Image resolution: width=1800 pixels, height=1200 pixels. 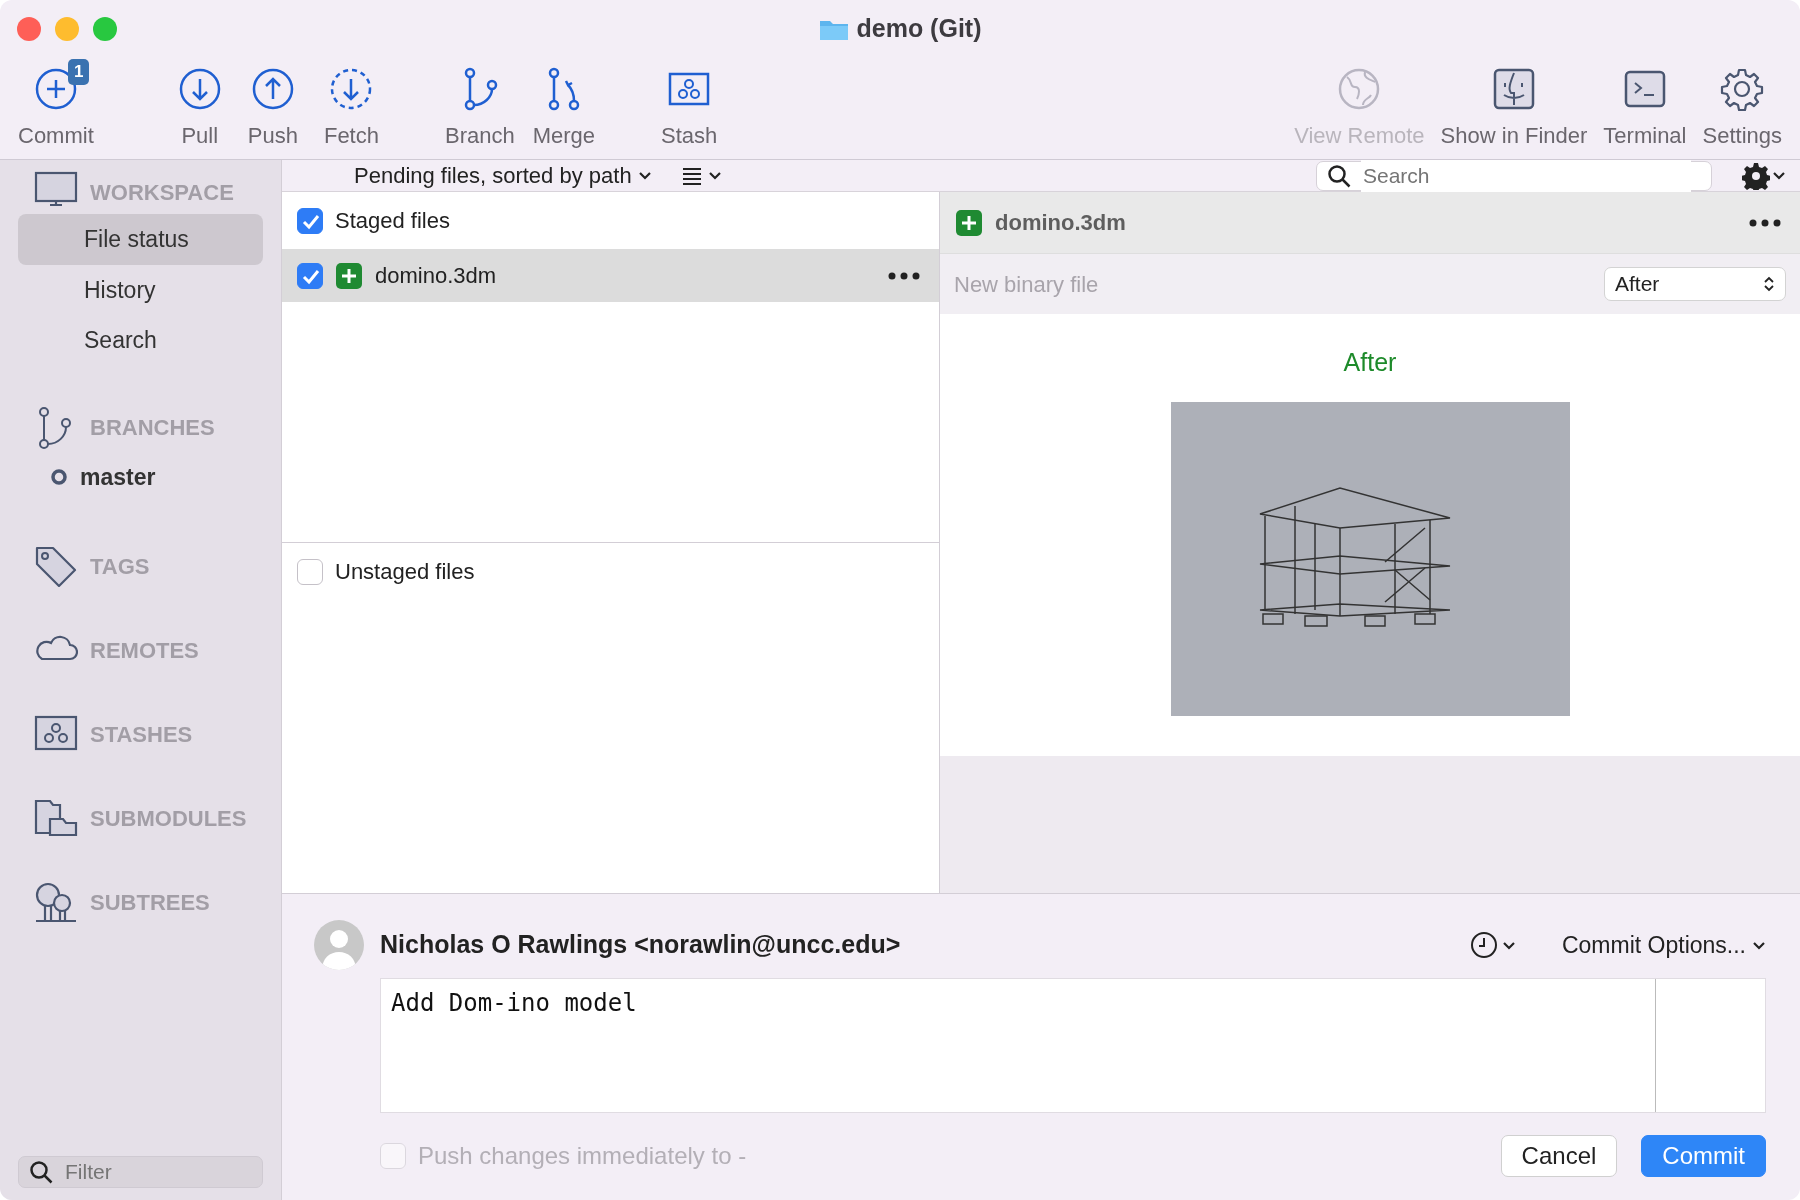 What do you see at coordinates (1703, 1156) in the screenshot?
I see `action-button: Commit` at bounding box center [1703, 1156].